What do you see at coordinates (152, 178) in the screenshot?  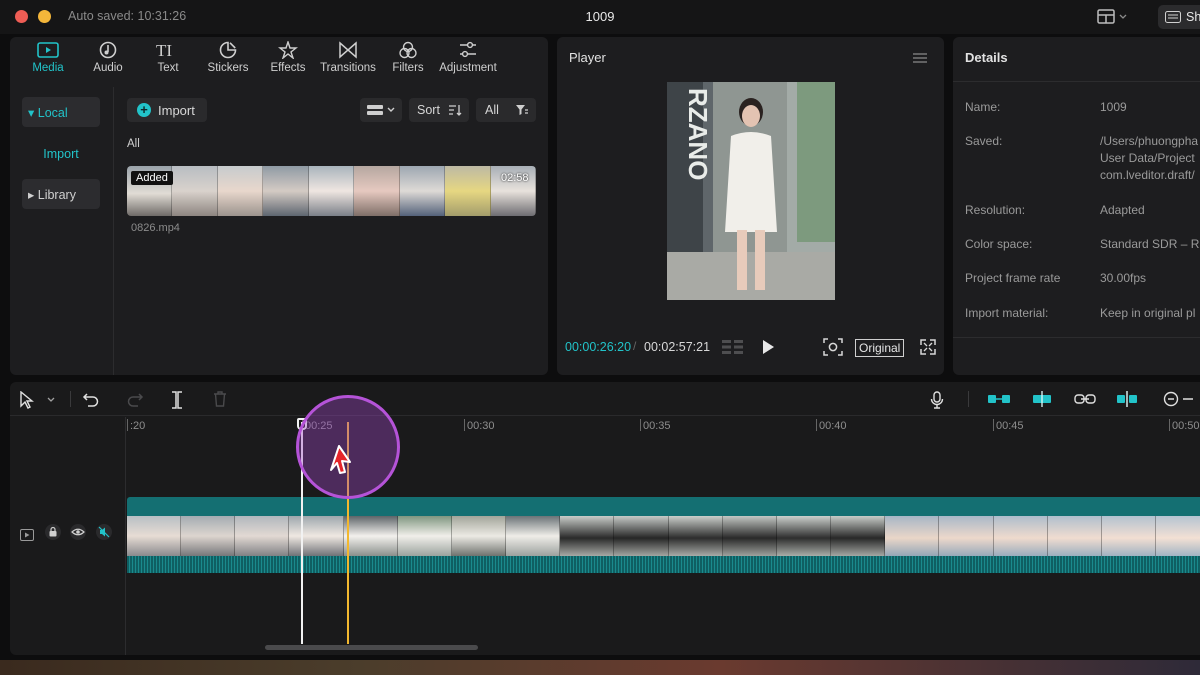 I see `added-badge: Added` at bounding box center [152, 178].